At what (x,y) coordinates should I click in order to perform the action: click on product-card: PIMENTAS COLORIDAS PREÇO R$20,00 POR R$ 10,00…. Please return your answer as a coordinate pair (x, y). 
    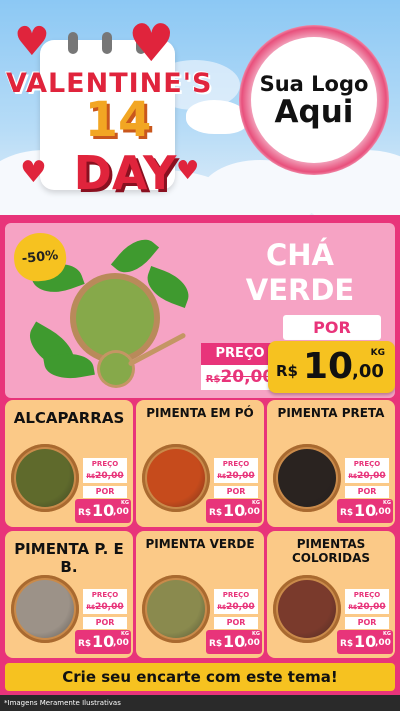
    Looking at the image, I should click on (331, 594).